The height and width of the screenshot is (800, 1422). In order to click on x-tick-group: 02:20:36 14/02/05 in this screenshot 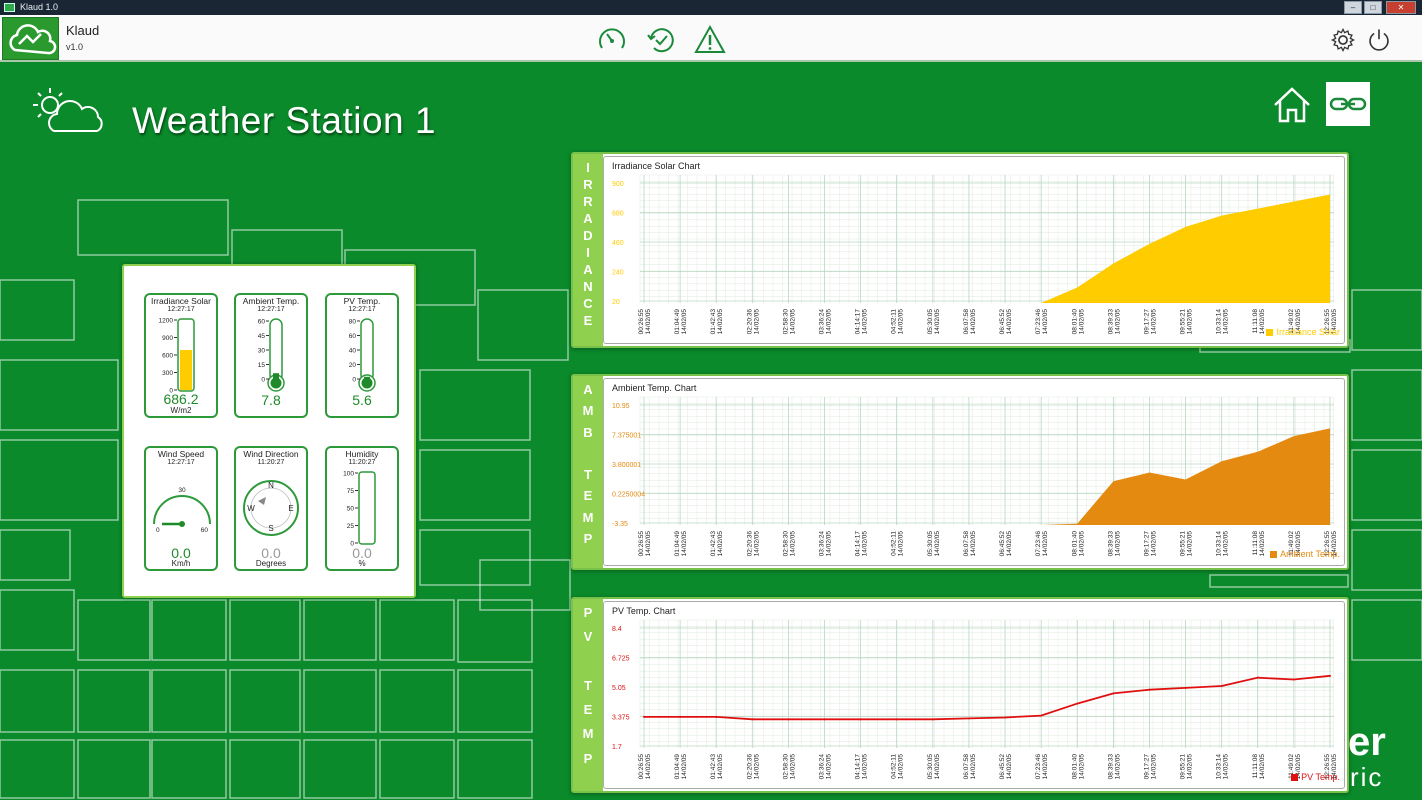, I will do `click(753, 322)`.